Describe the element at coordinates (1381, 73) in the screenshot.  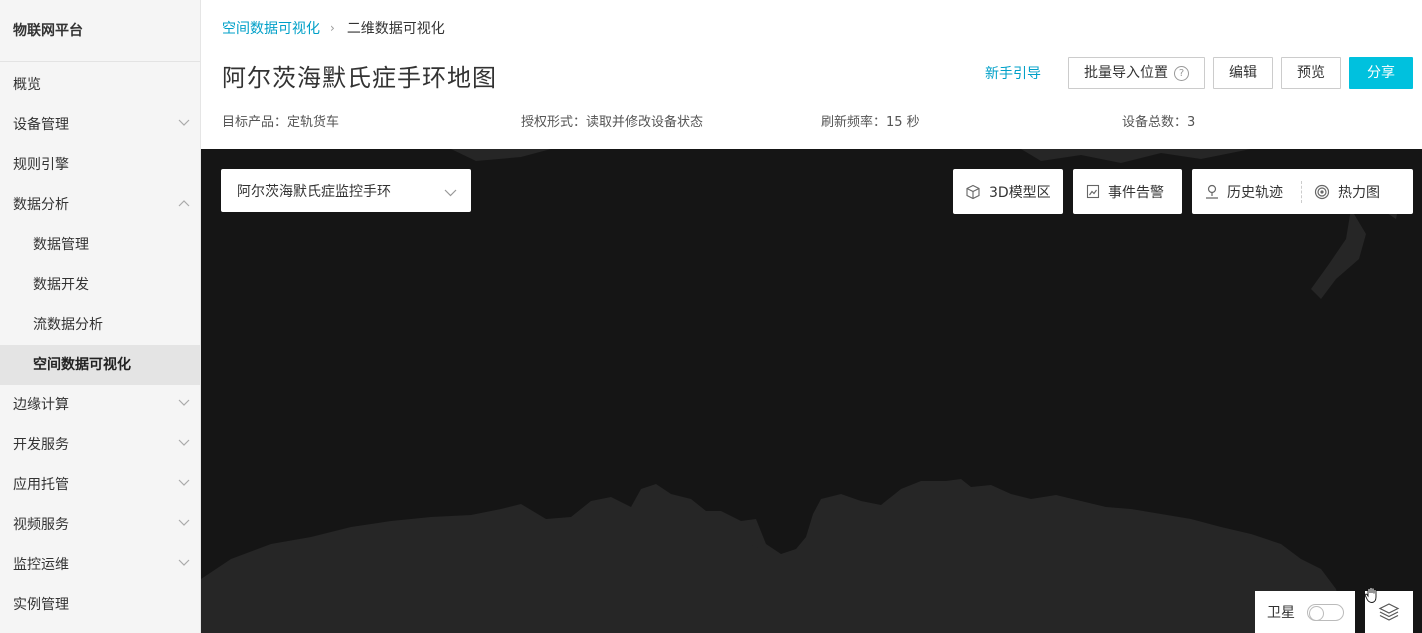
I see `share-button: 分享` at that location.